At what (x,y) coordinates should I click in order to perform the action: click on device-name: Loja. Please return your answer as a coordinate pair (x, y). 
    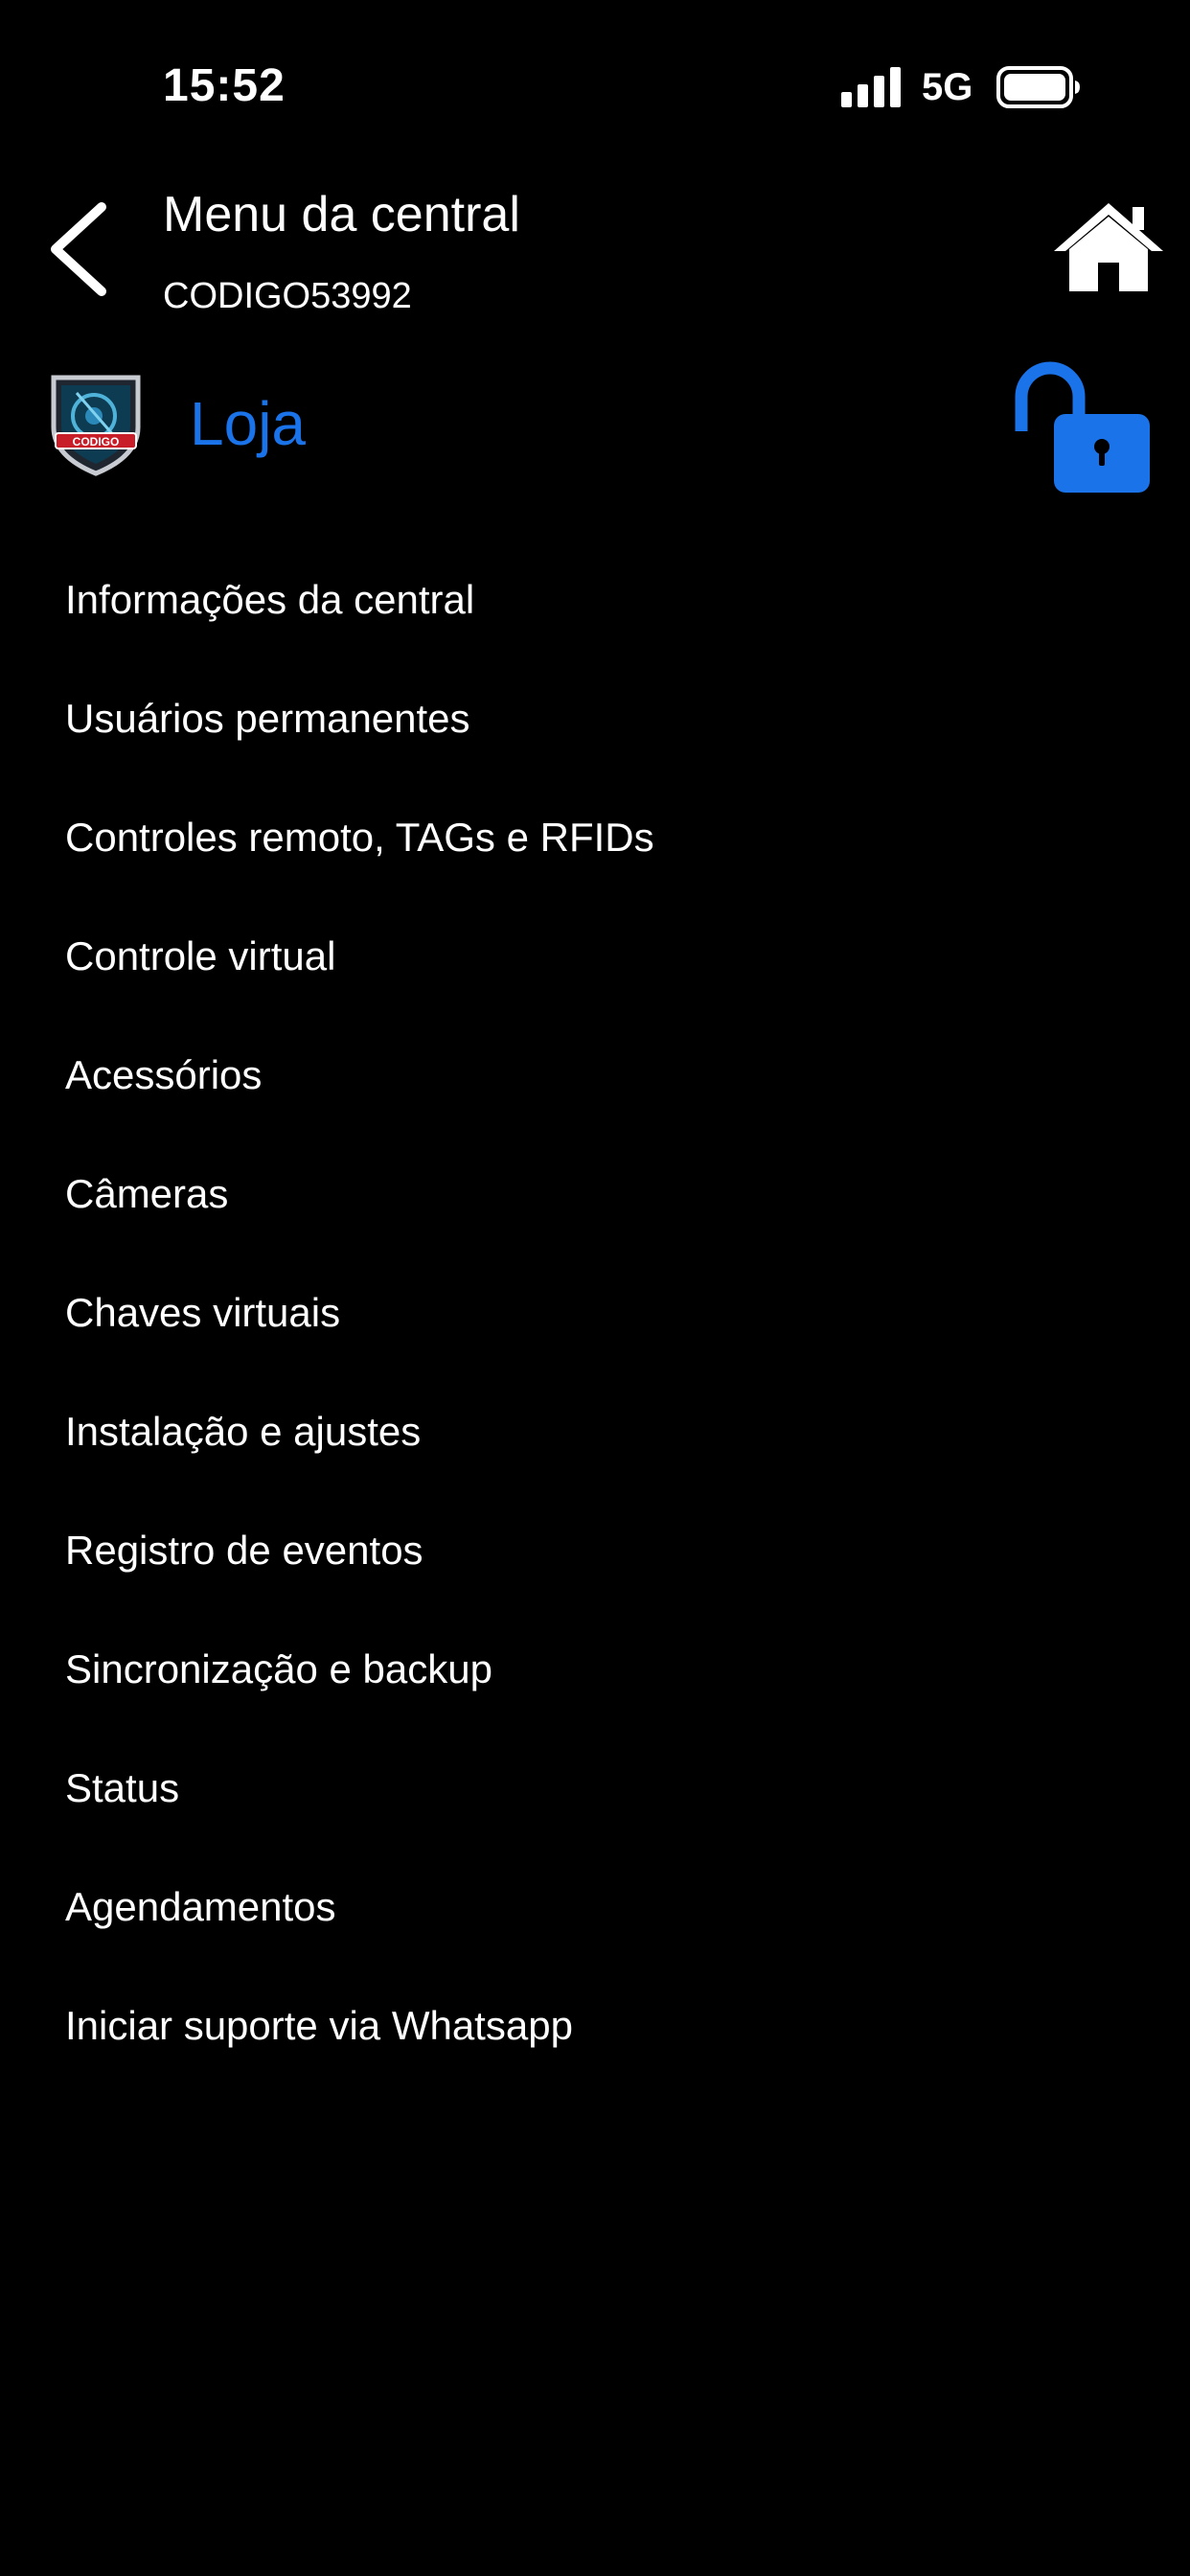
    Looking at the image, I should click on (248, 423).